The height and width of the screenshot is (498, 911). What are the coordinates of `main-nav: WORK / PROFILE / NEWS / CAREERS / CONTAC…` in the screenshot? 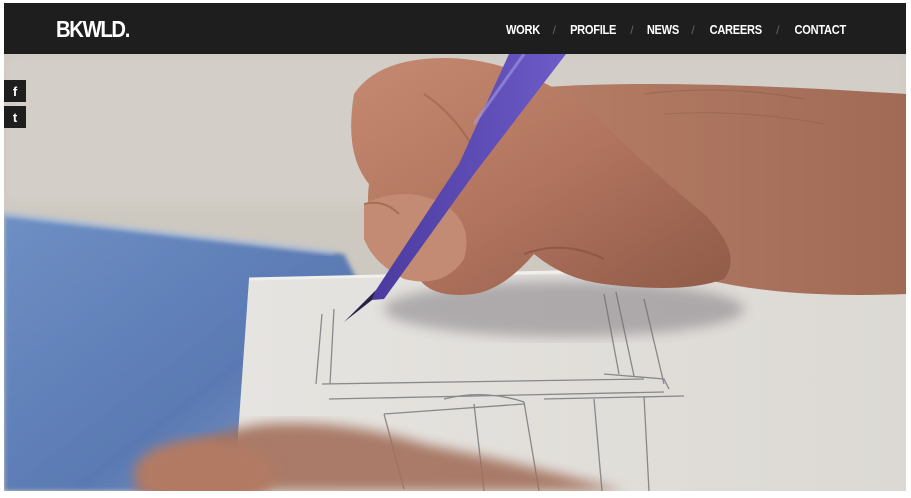 It's located at (676, 29).